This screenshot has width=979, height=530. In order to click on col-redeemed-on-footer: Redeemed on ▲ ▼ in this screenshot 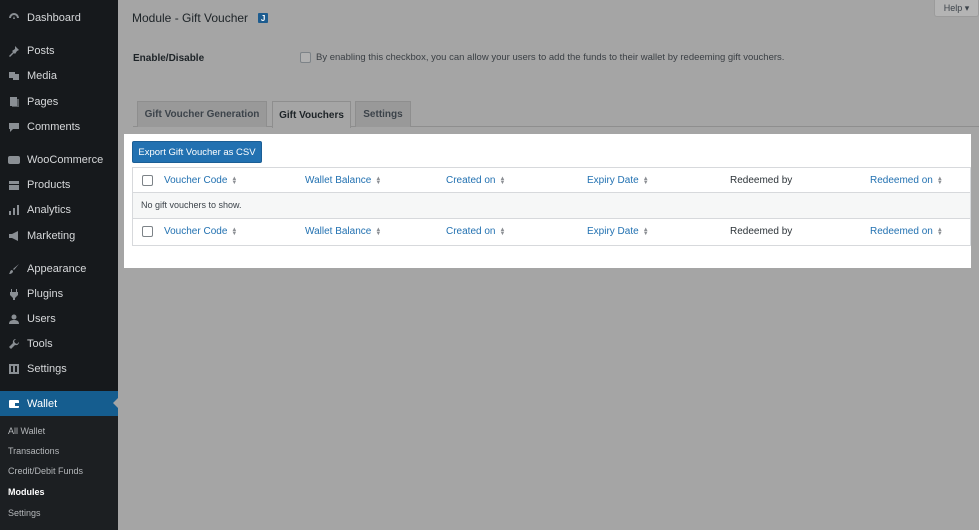, I will do `click(906, 231)`.